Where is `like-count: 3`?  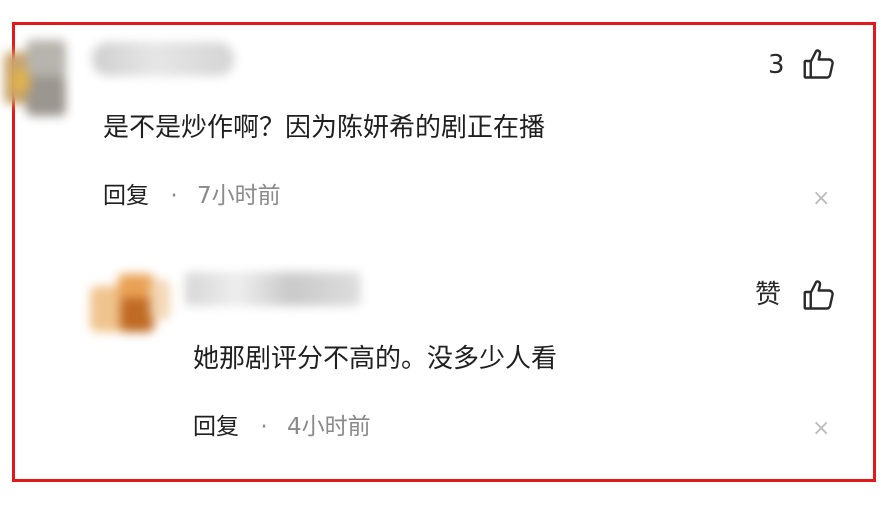
like-count: 3 is located at coordinates (776, 65).